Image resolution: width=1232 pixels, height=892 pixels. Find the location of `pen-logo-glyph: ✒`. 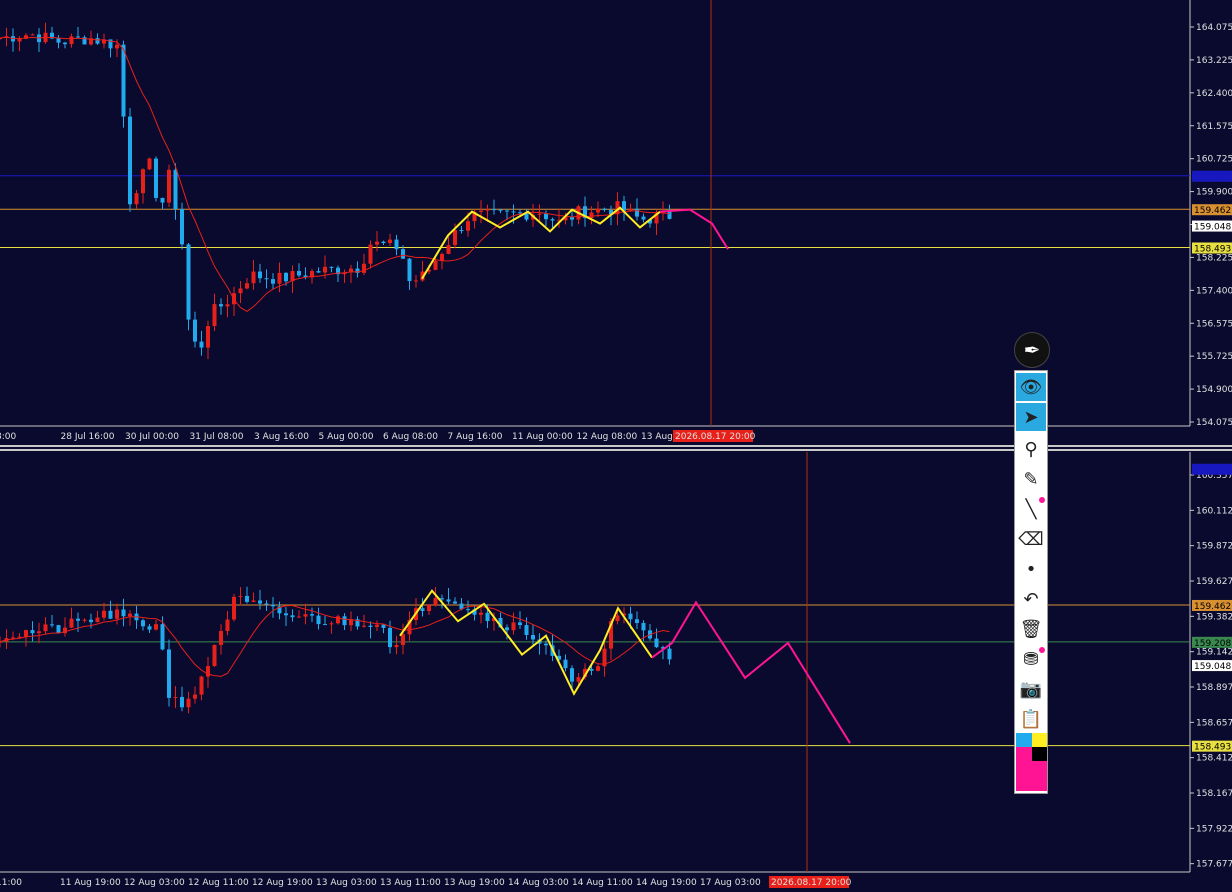

pen-logo-glyph: ✒ is located at coordinates (1032, 350).